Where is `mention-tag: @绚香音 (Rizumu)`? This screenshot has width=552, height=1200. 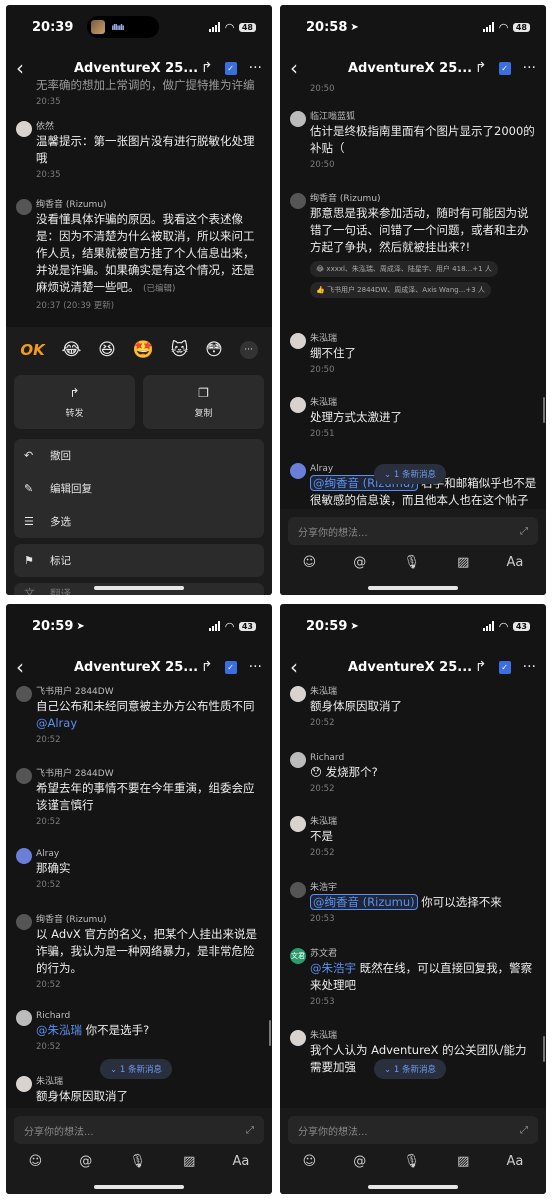
mention-tag: @绚香音 (Rizumu) is located at coordinates (364, 902).